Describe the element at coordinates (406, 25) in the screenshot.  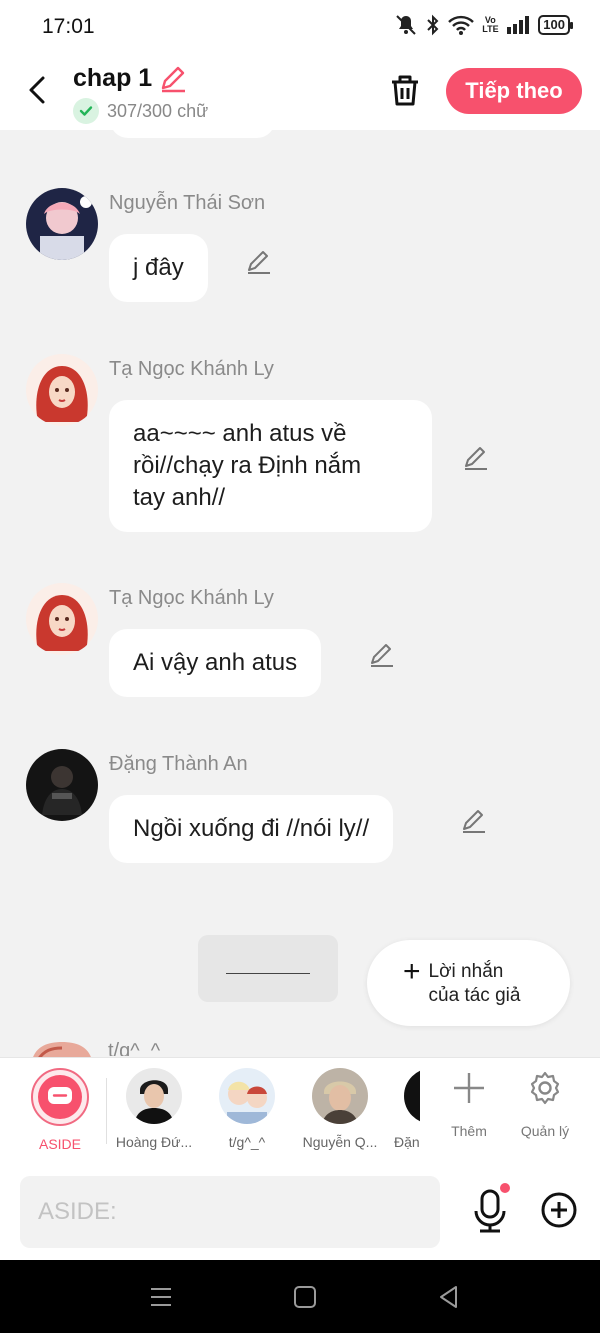
I see `mute-bell-icon` at that location.